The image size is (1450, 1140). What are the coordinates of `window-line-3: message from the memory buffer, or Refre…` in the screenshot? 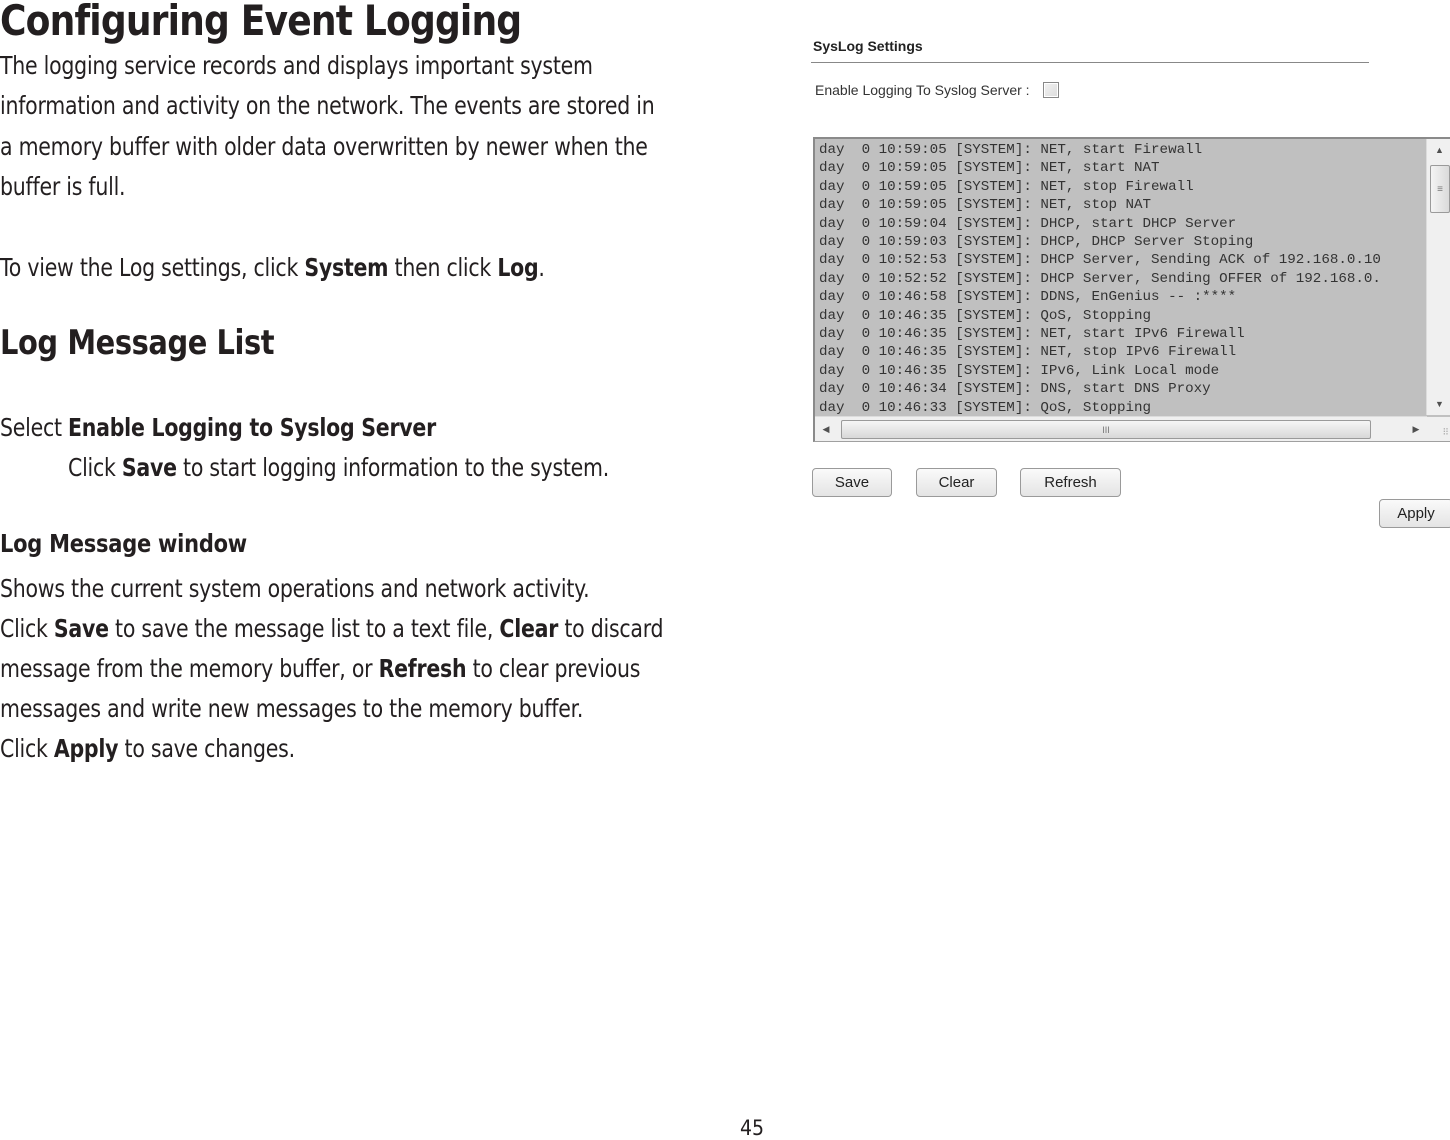 It's located at (320, 669).